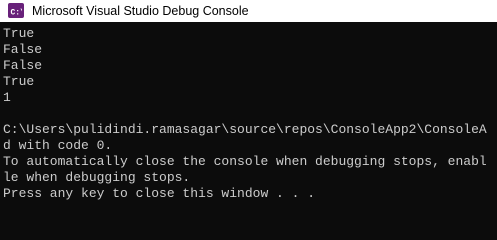  Describe the element at coordinates (97, 177) in the screenshot. I see `console-line: le when debugging stops.` at that location.